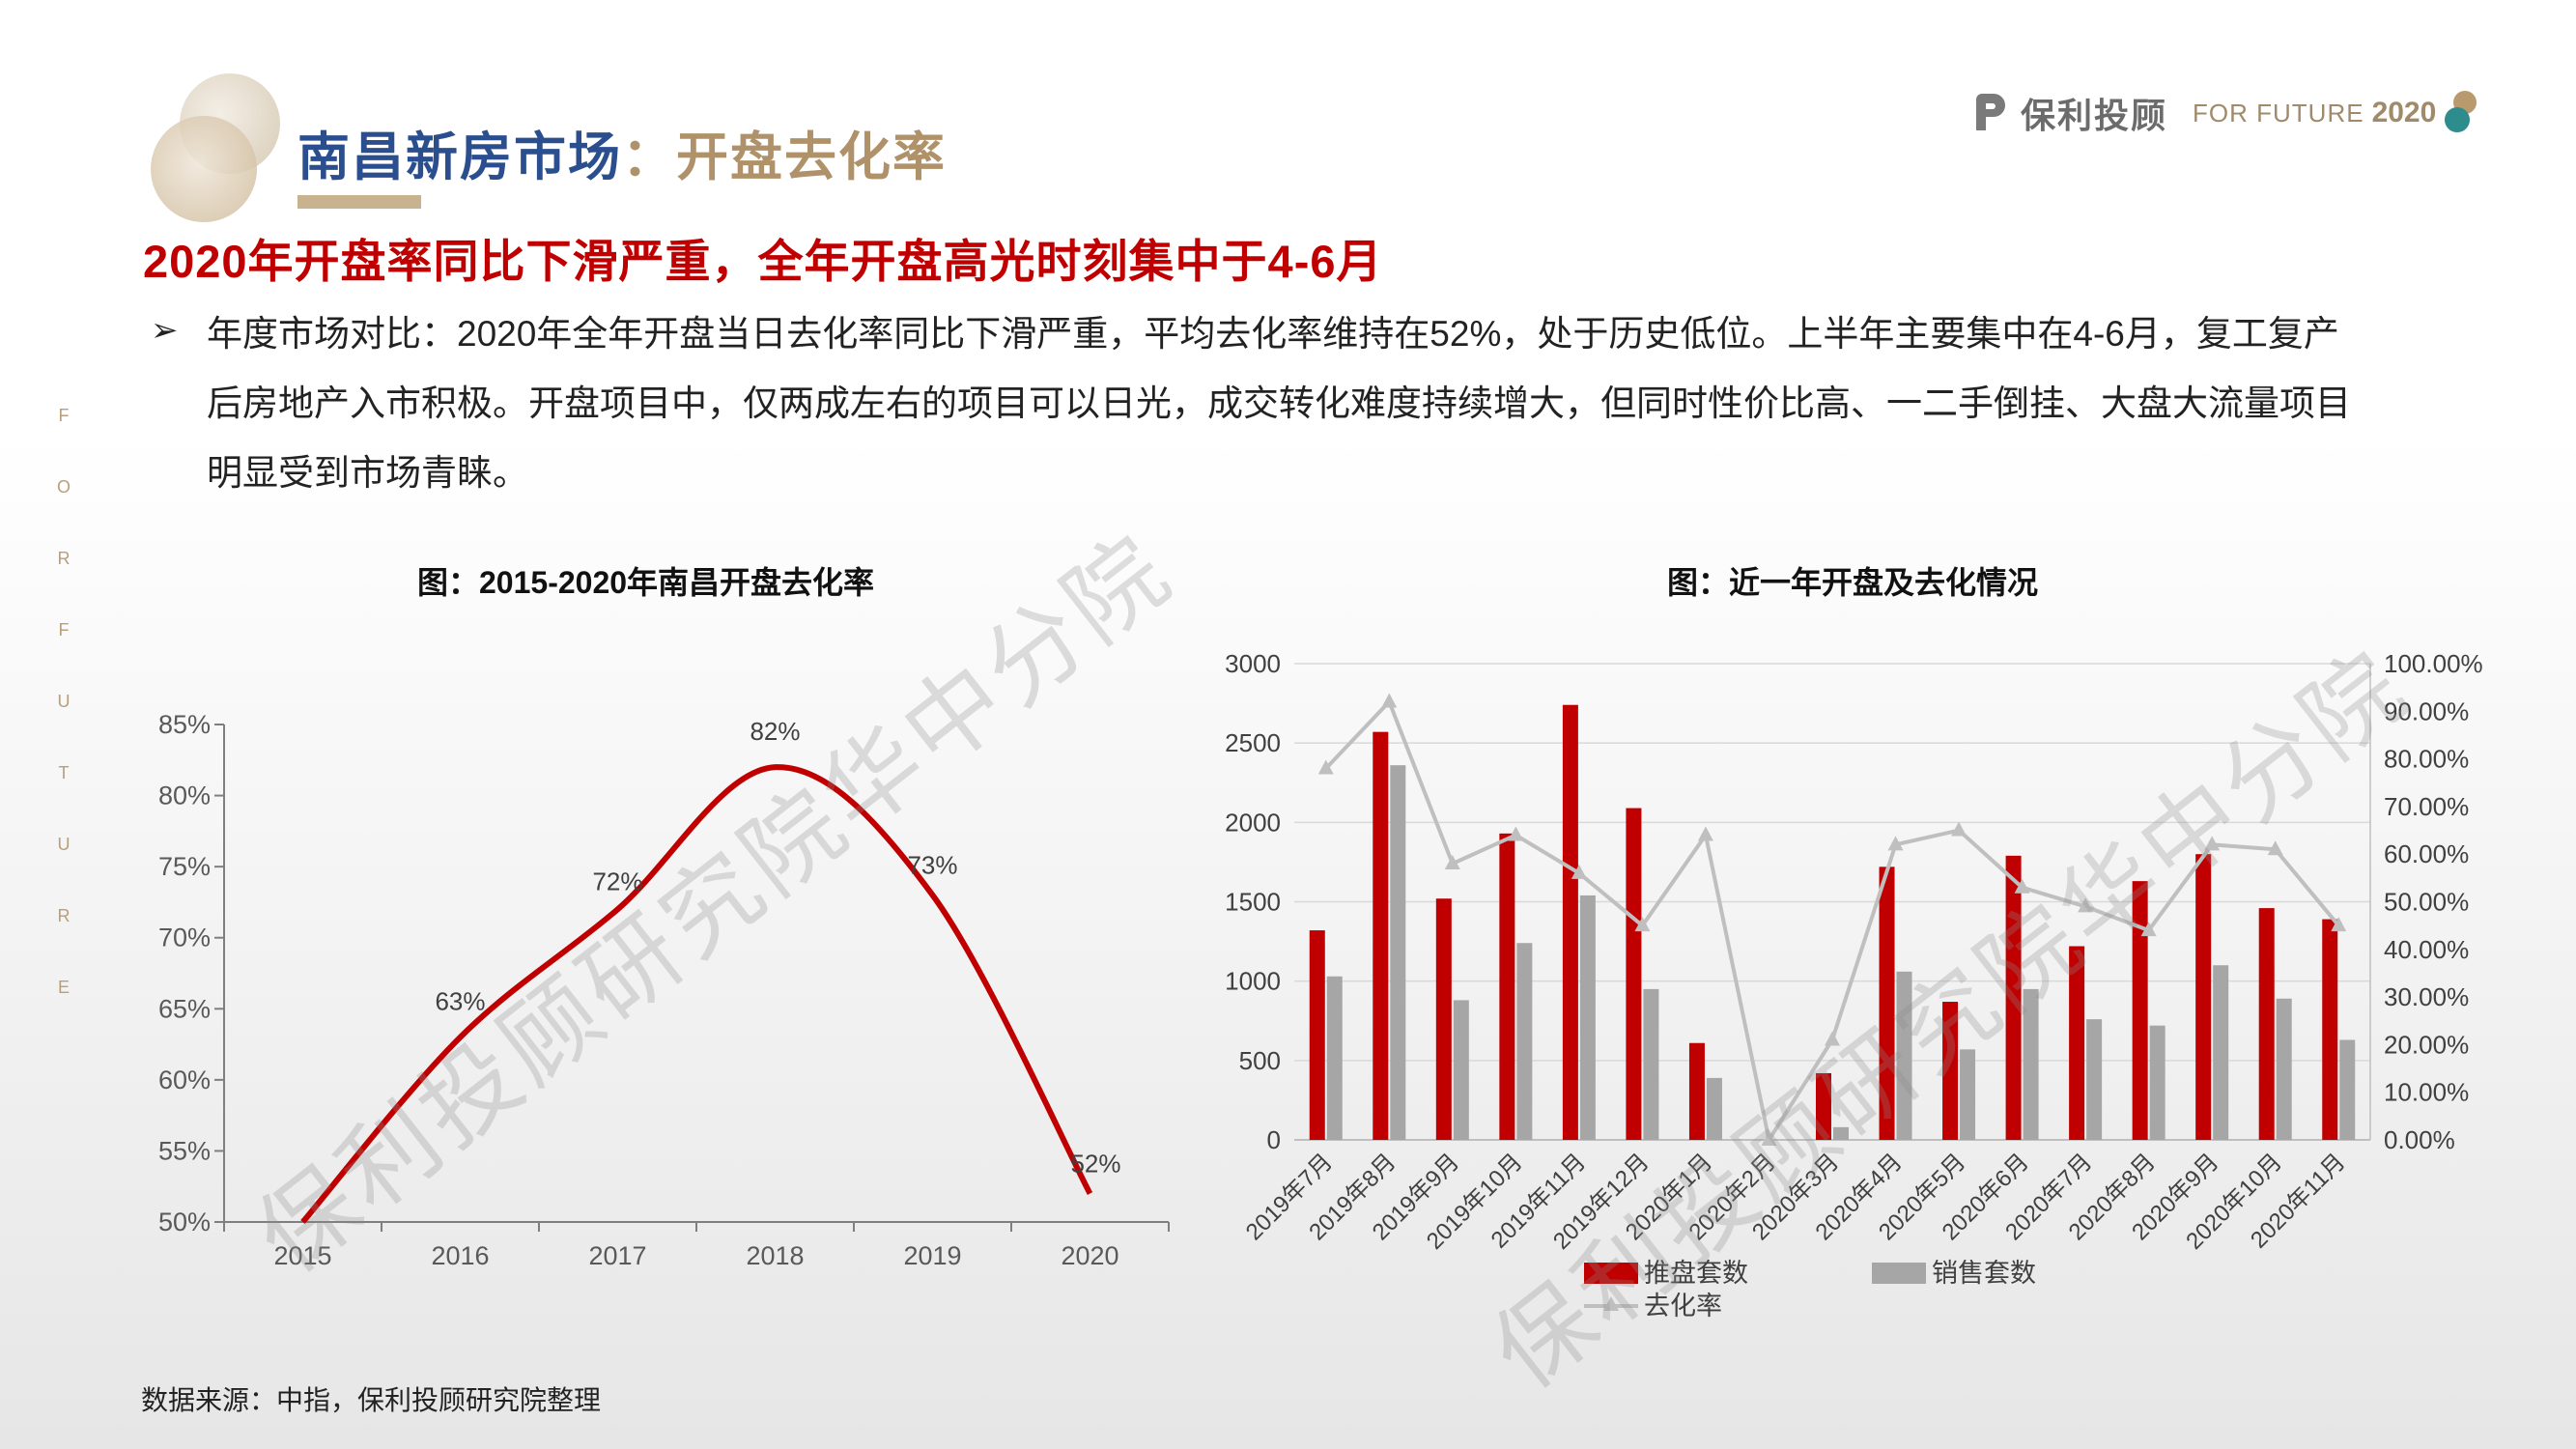 The height and width of the screenshot is (1449, 2576). Describe the element at coordinates (63, 727) in the screenshot. I see `side-vertical-text: F O R F U T U R E` at that location.